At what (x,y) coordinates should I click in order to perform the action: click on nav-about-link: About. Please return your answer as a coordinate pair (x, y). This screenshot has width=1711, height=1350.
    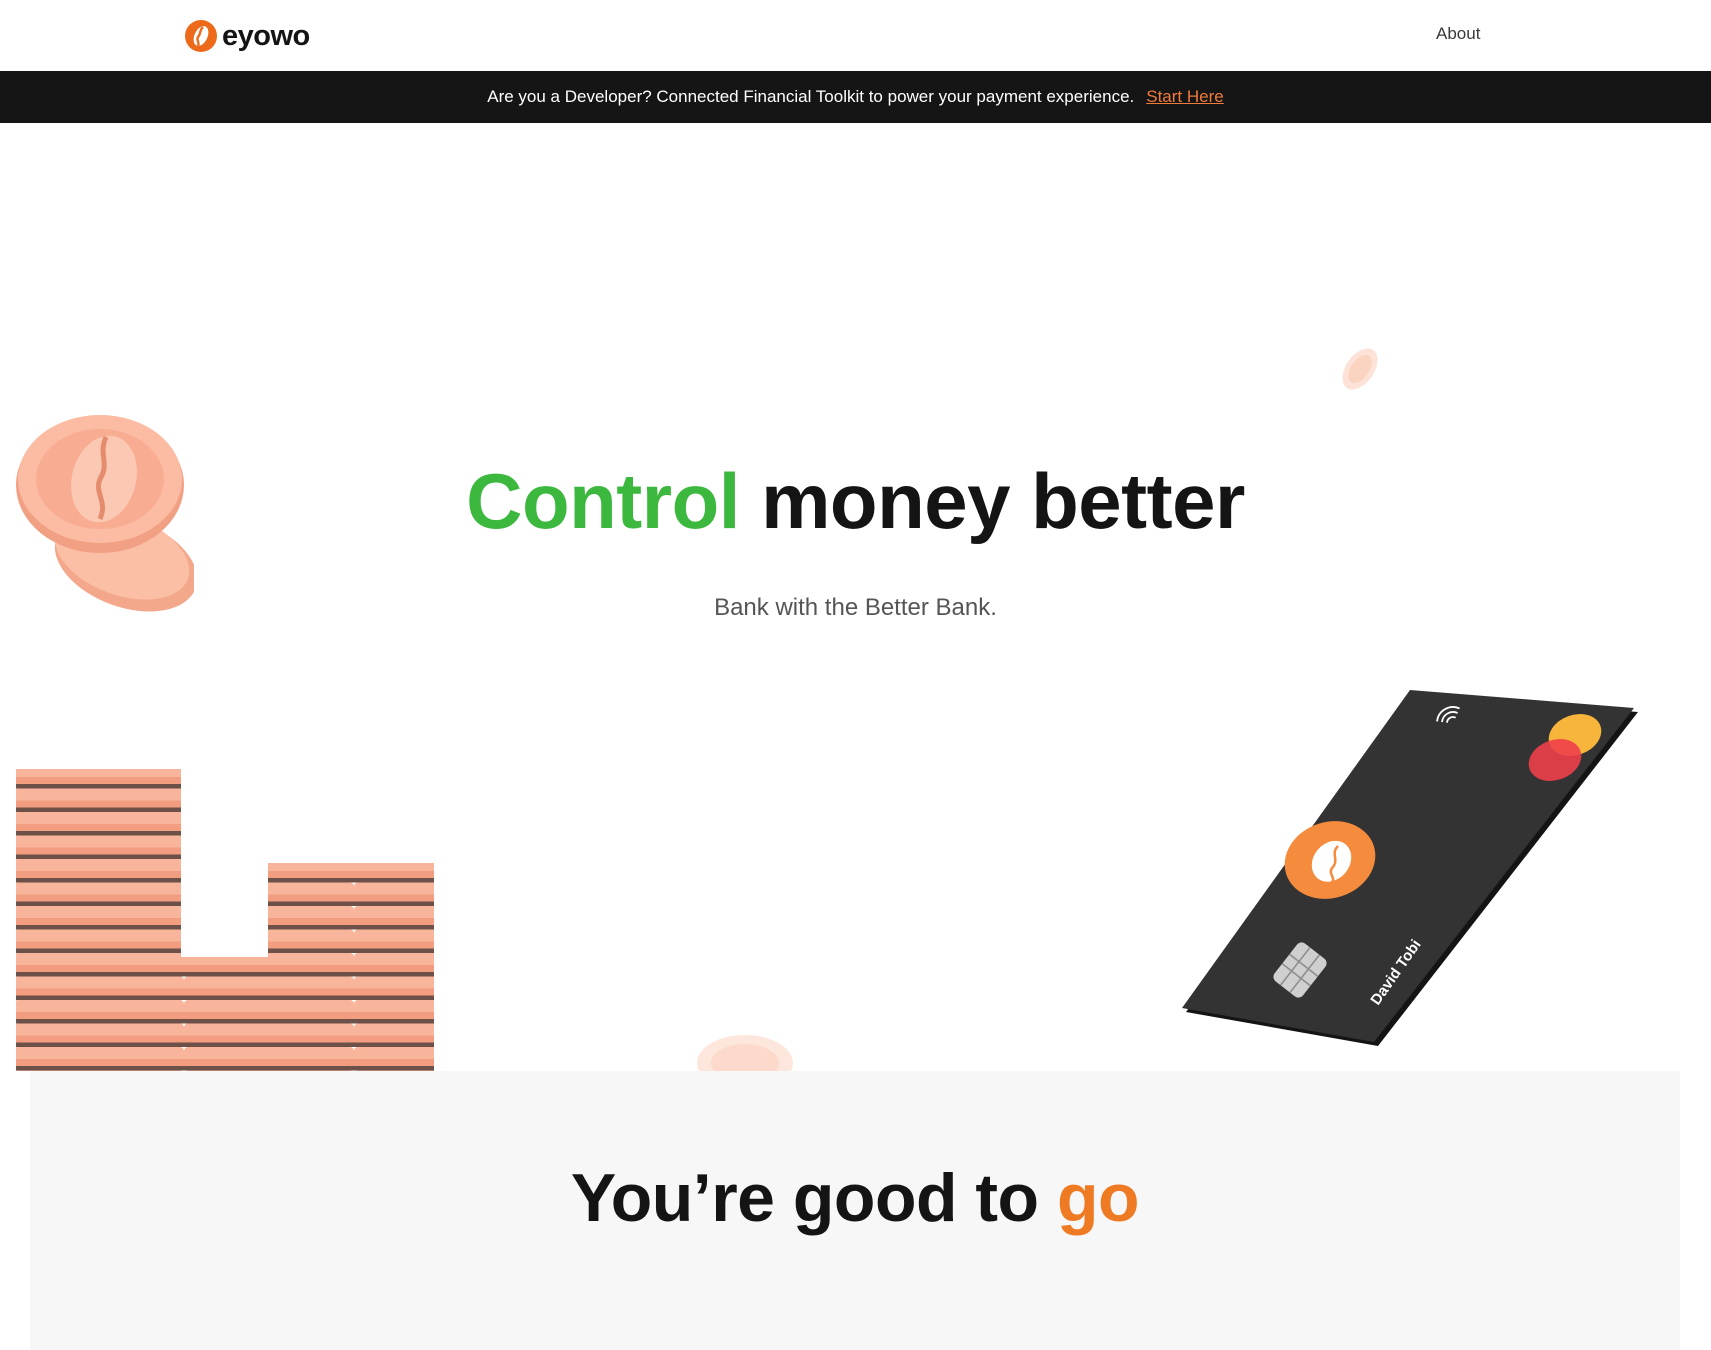
    Looking at the image, I should click on (1458, 34).